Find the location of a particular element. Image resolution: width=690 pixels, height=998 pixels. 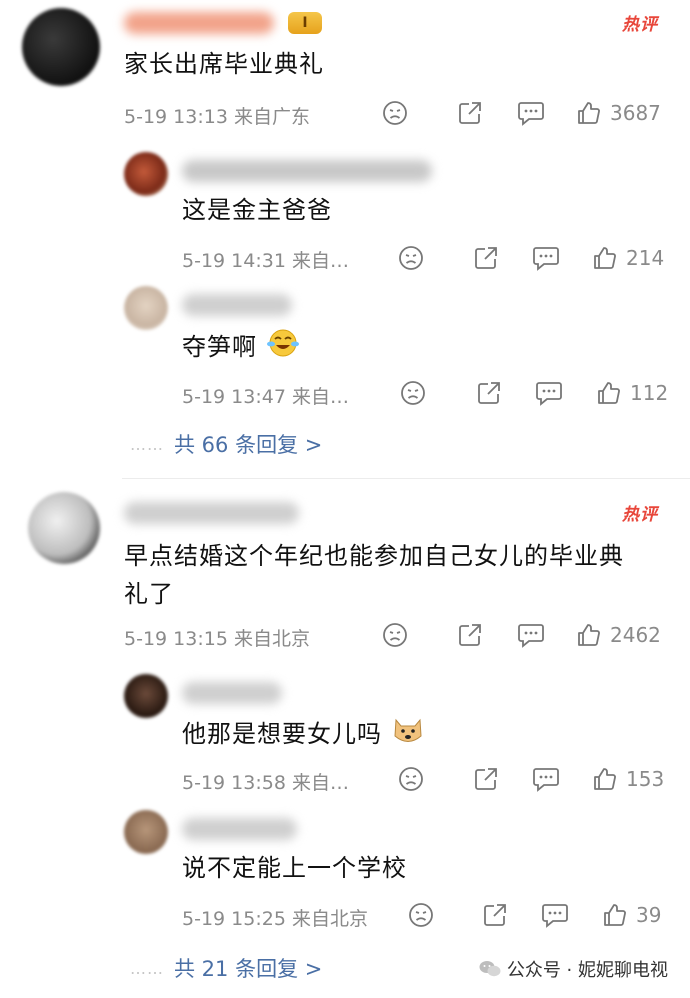

like-button: 39 is located at coordinates (631, 915).